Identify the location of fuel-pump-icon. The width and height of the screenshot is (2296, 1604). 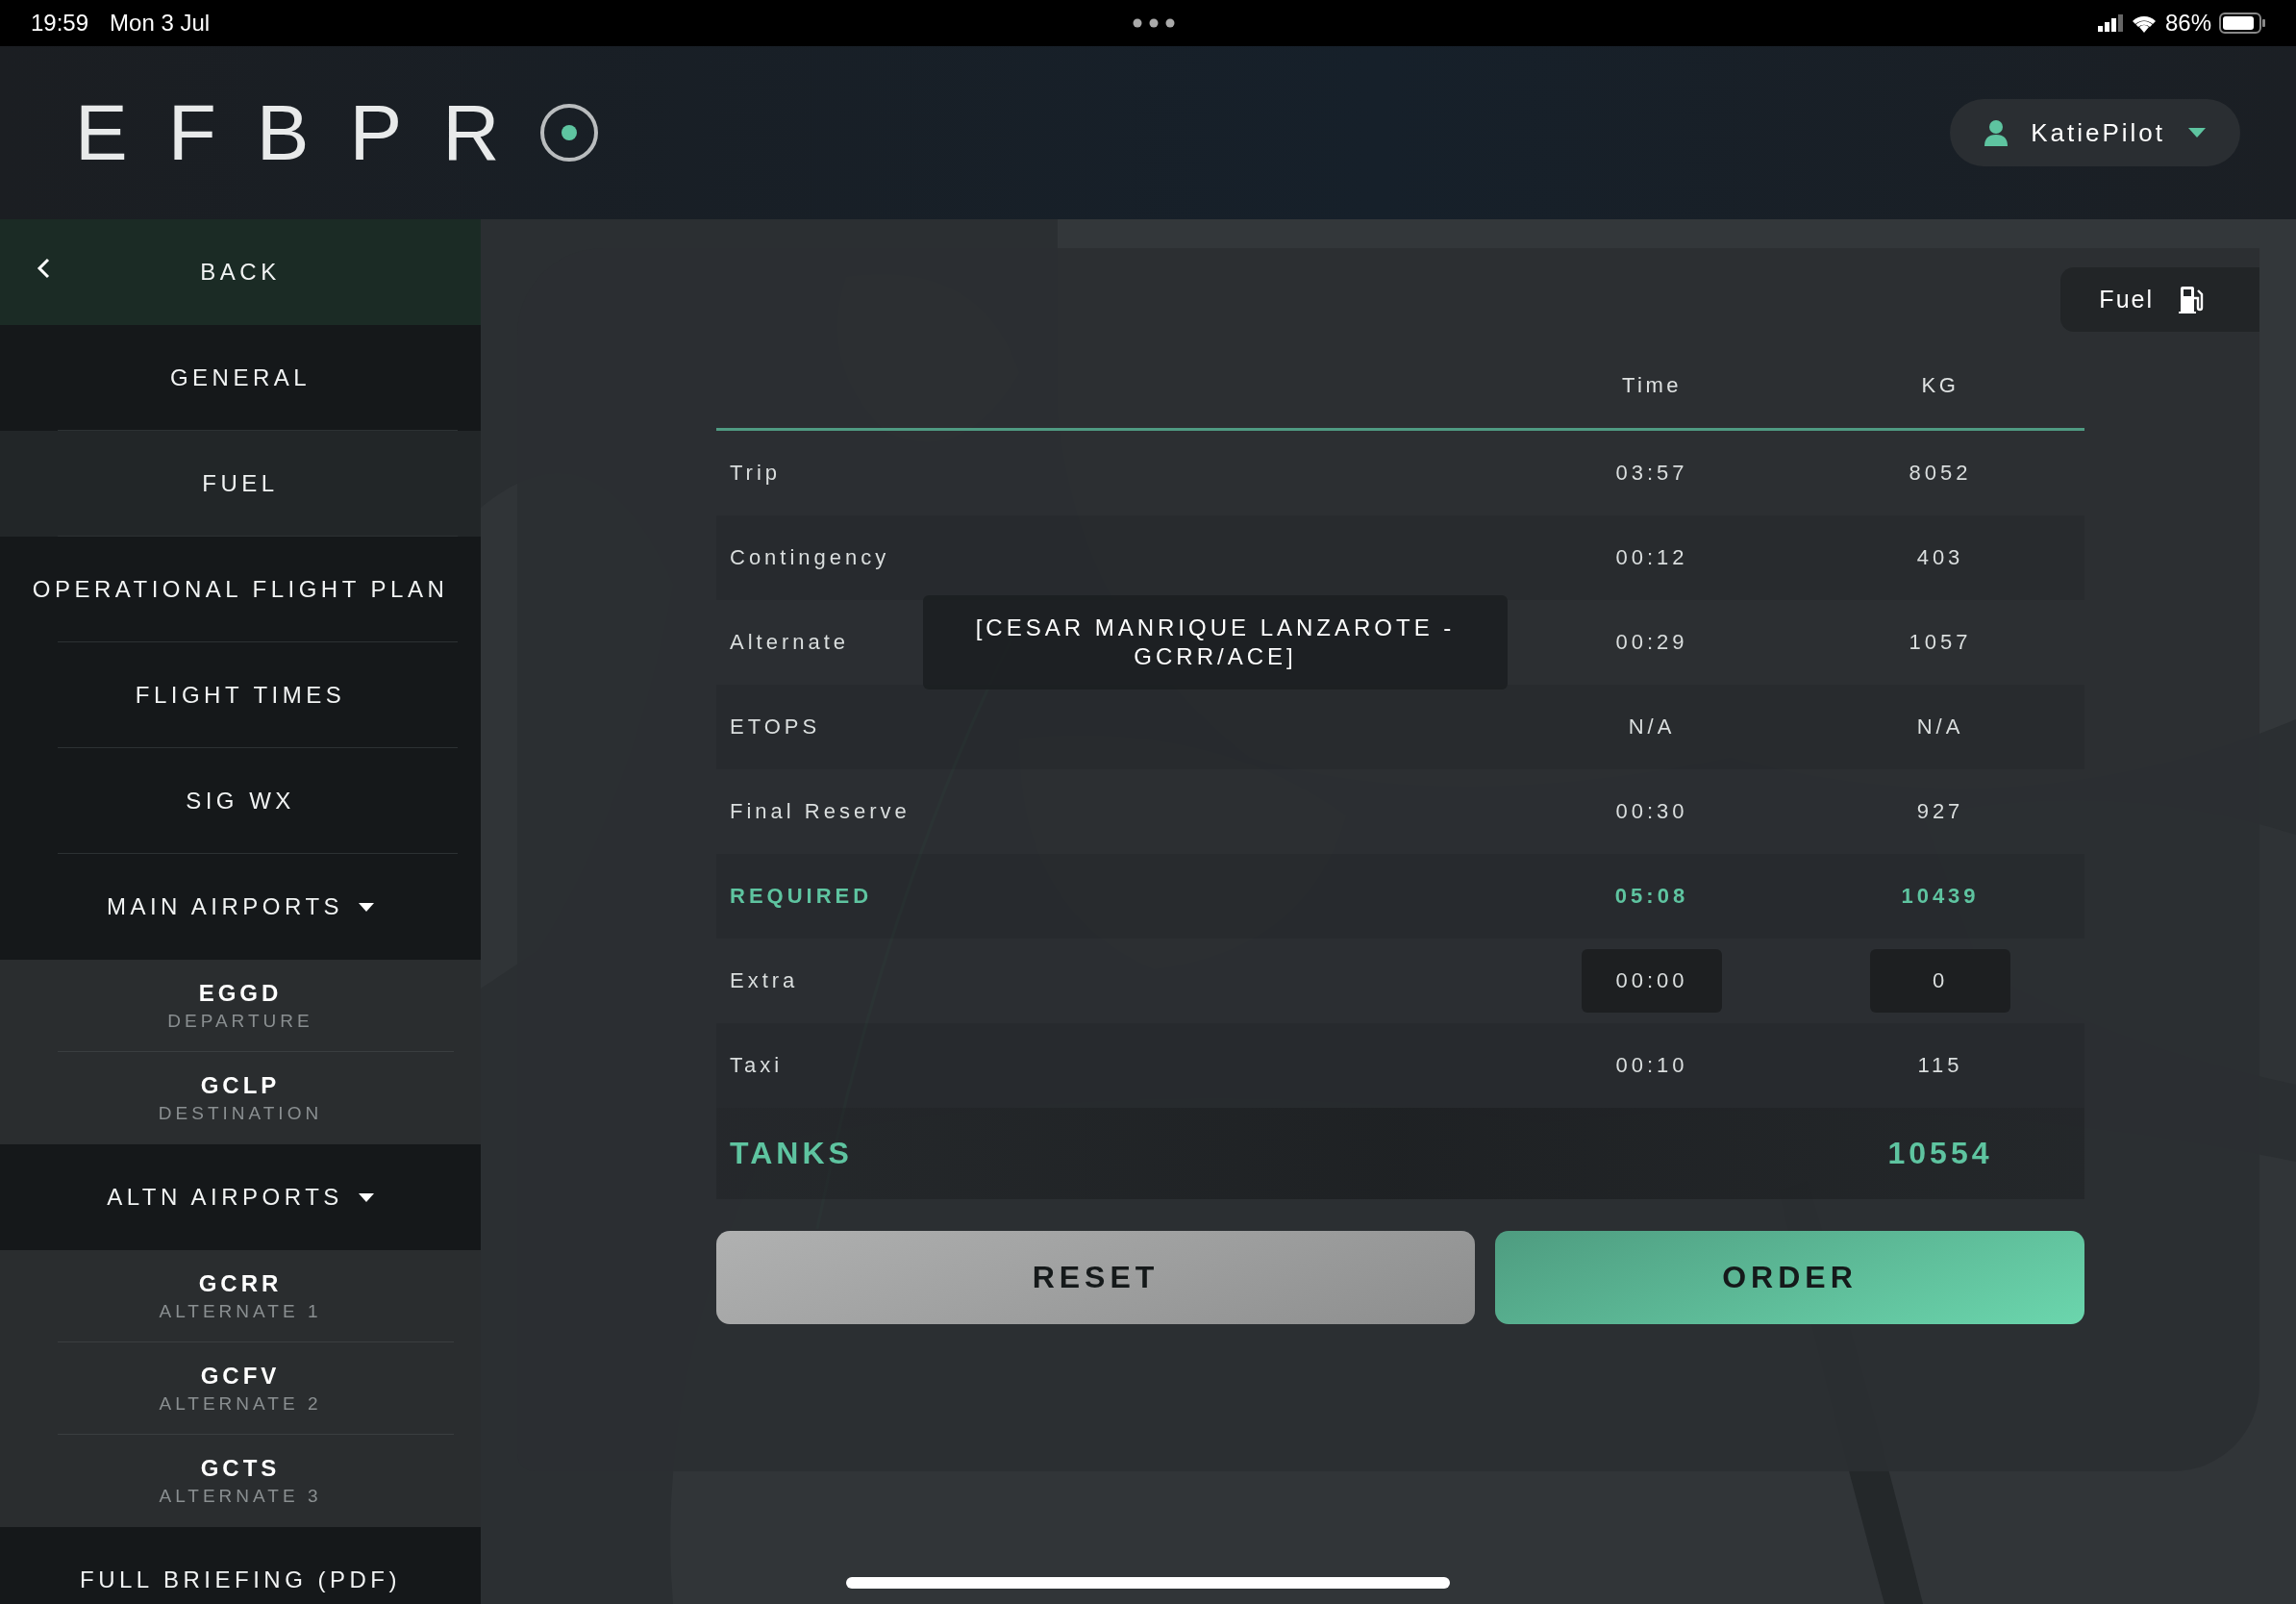
(2191, 299).